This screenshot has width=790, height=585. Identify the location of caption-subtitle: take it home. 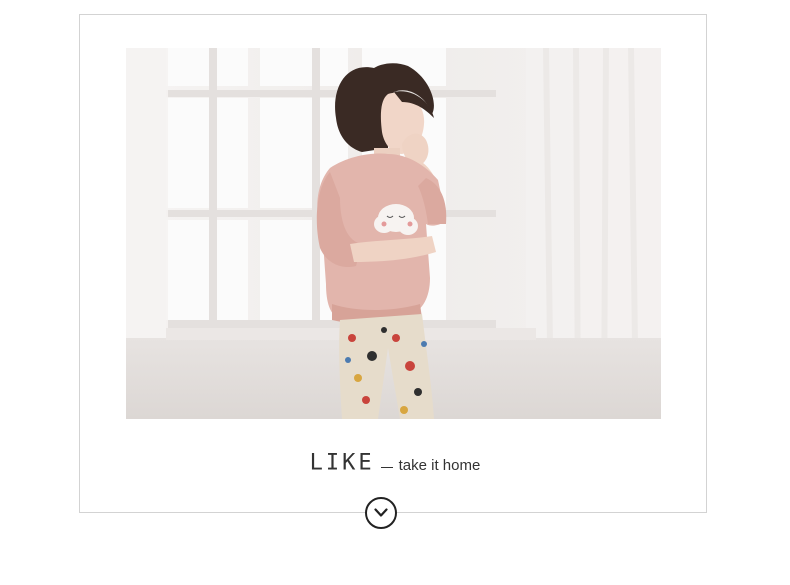
(439, 465).